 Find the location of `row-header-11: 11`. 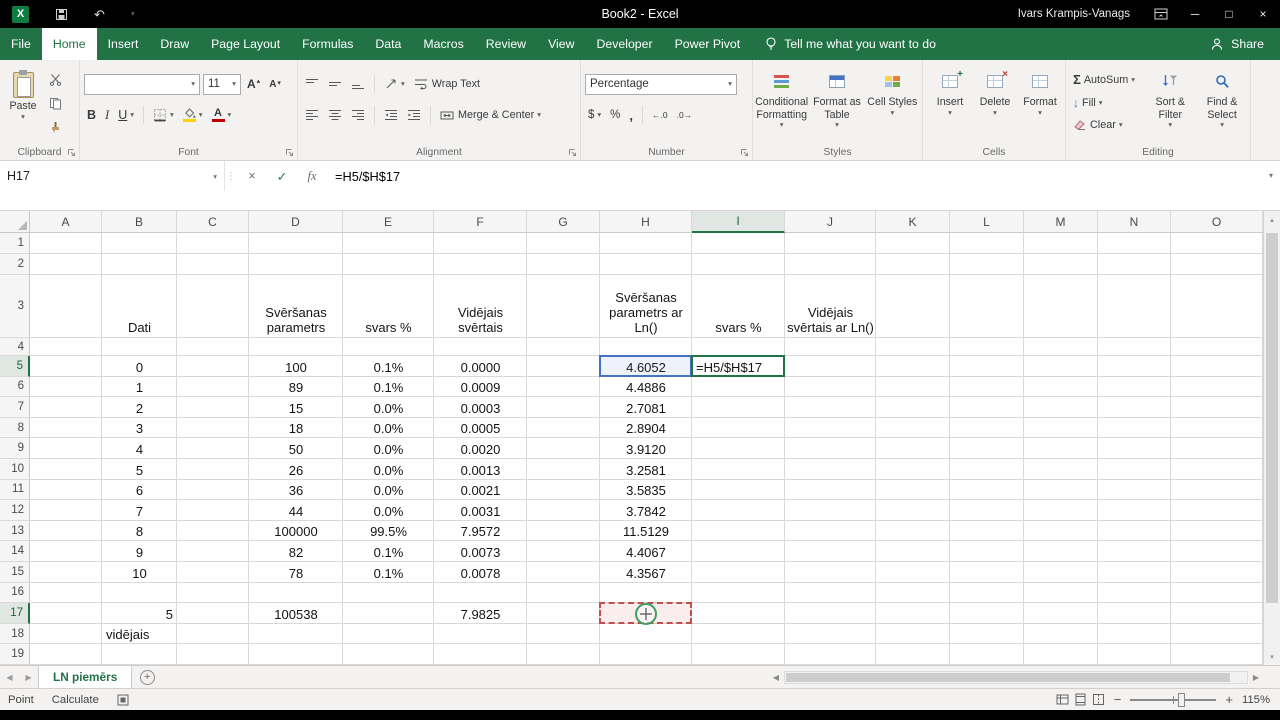

row-header-11: 11 is located at coordinates (15, 490).